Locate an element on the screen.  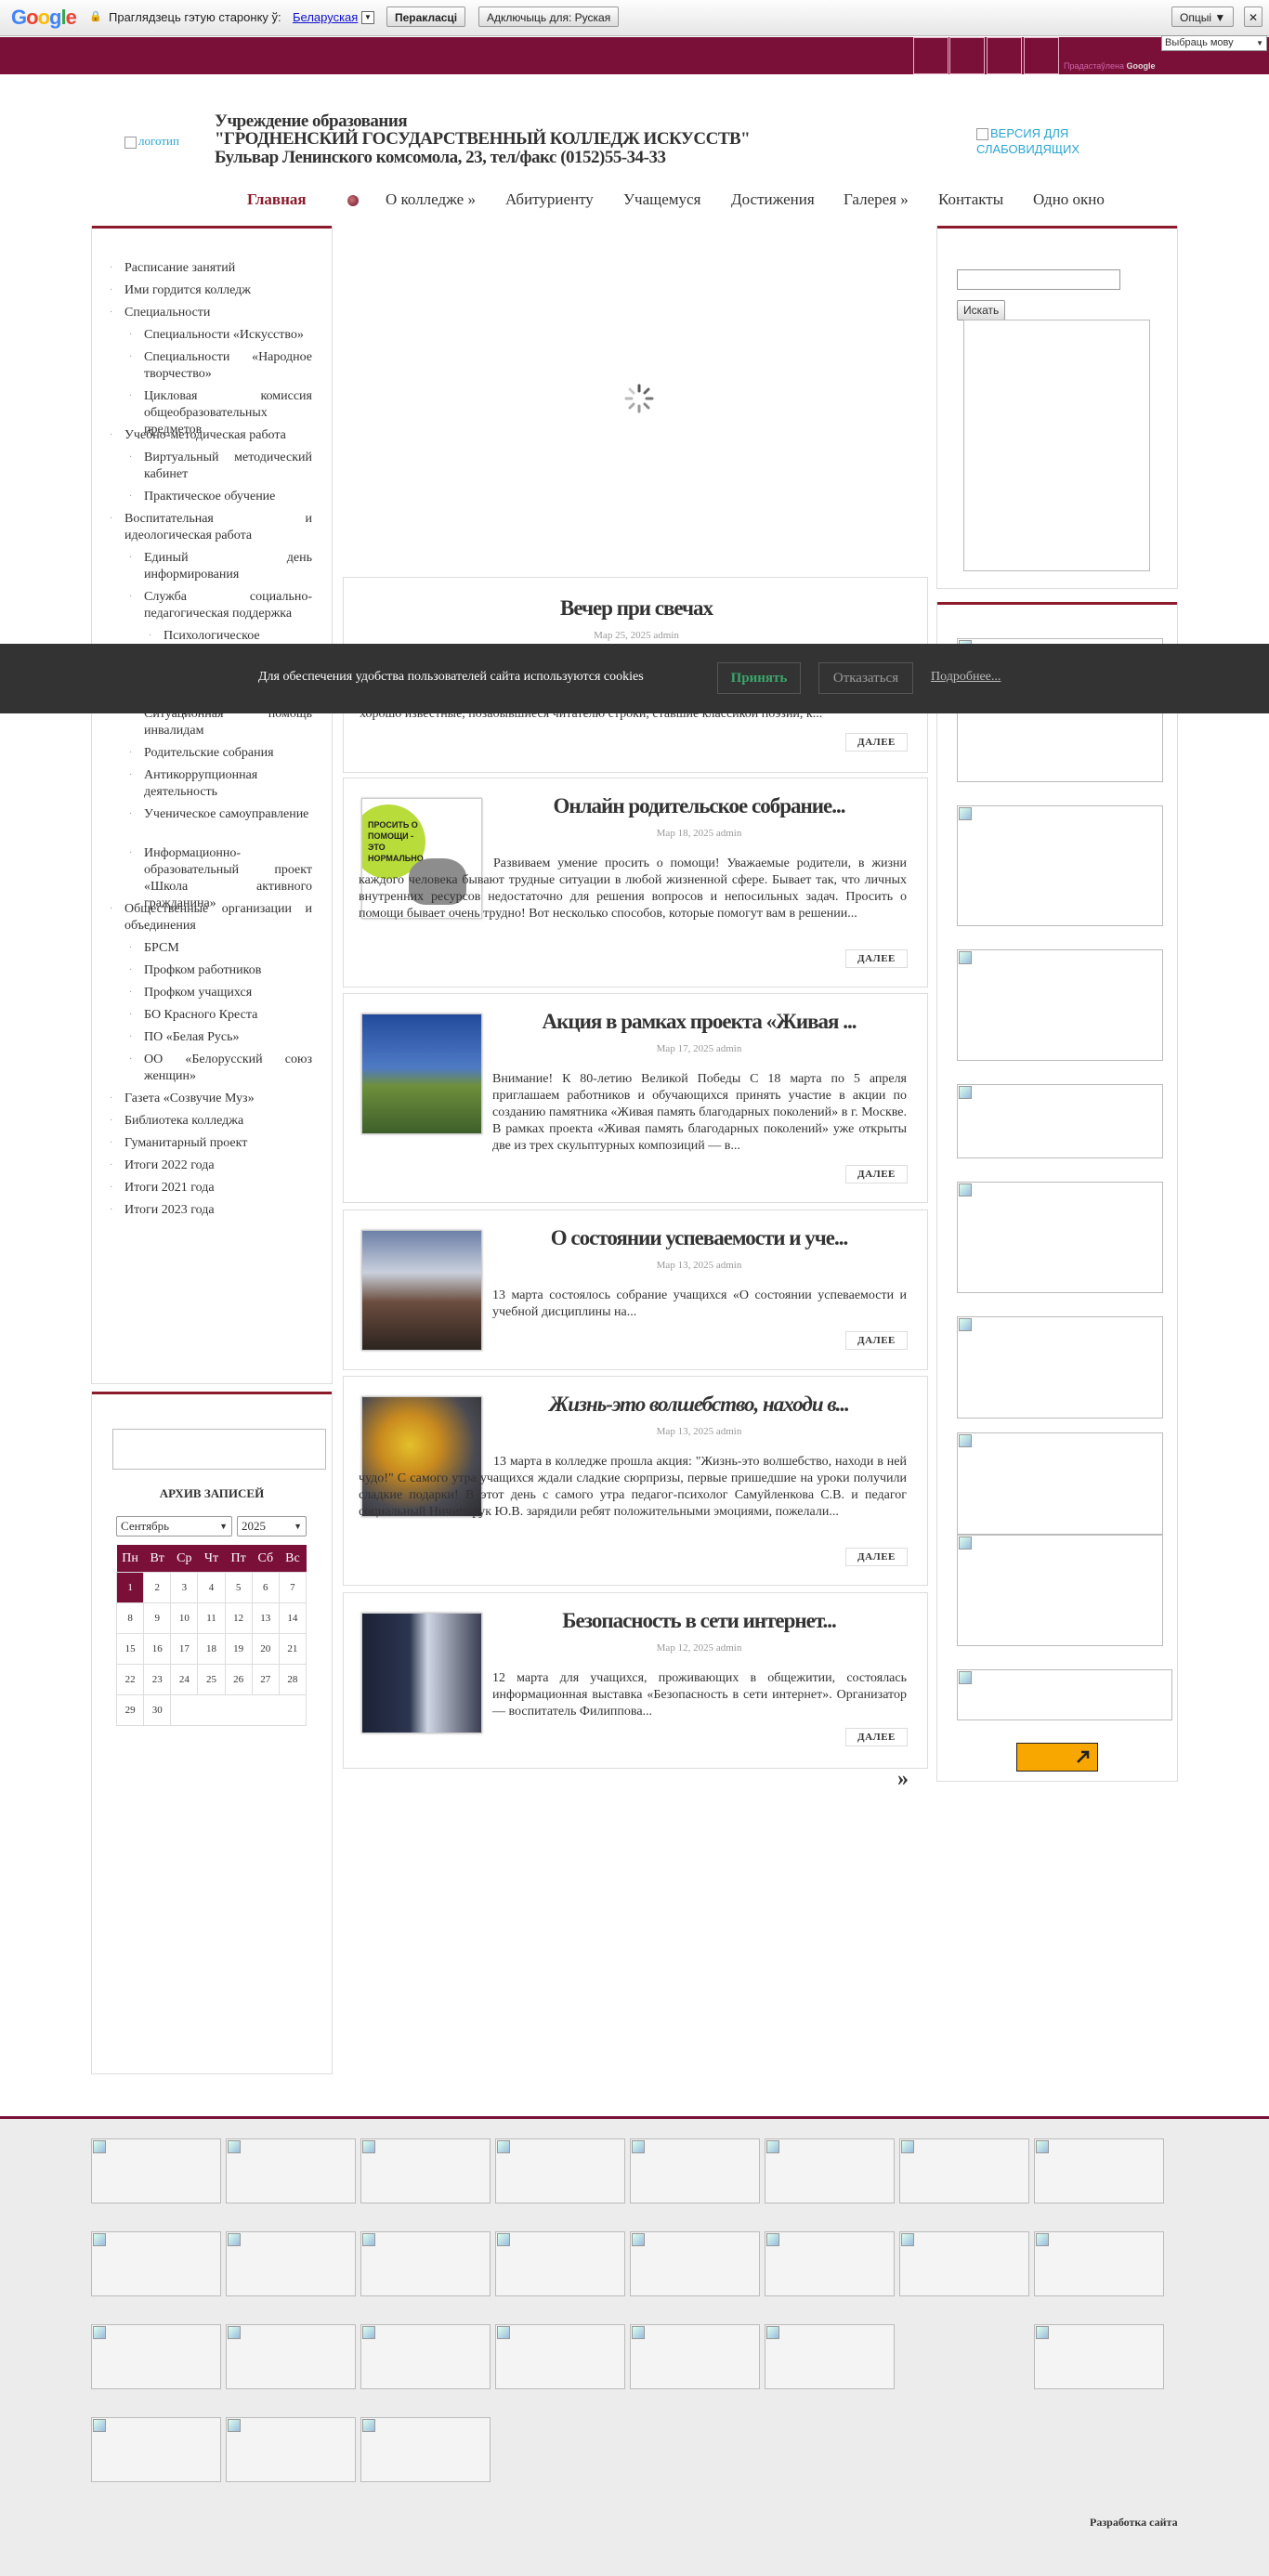
developer-credit: Разработка сайта is located at coordinates (1134, 2523).